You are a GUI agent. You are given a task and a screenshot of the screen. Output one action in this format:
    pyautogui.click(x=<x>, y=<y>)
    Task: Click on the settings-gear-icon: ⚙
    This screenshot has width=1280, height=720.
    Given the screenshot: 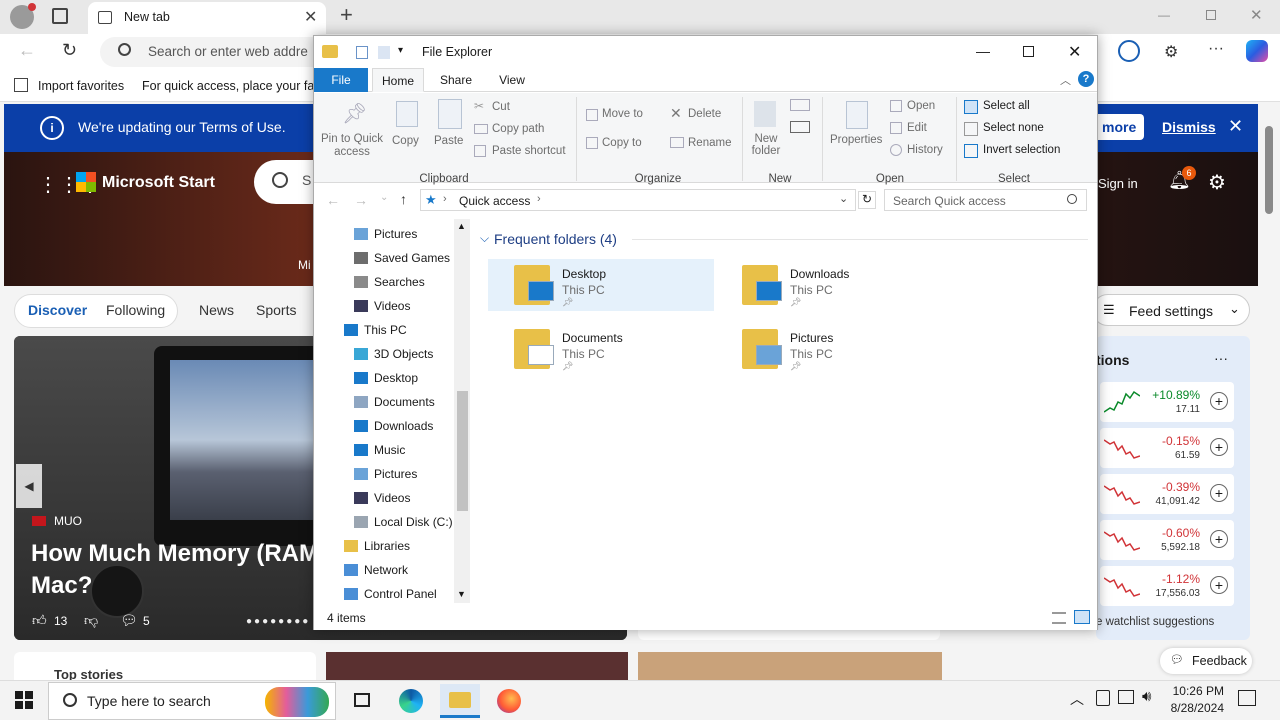 What is the action you would take?
    pyautogui.click(x=1217, y=182)
    